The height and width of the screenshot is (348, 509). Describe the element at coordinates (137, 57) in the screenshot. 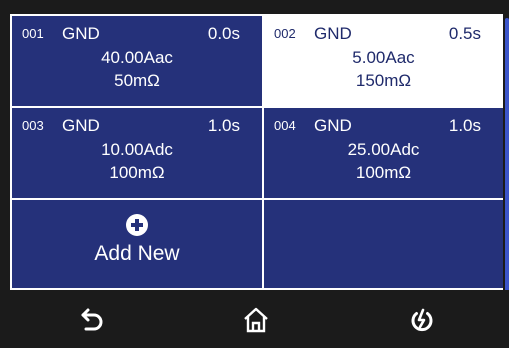

I see `step-current: 40.00Aac` at that location.